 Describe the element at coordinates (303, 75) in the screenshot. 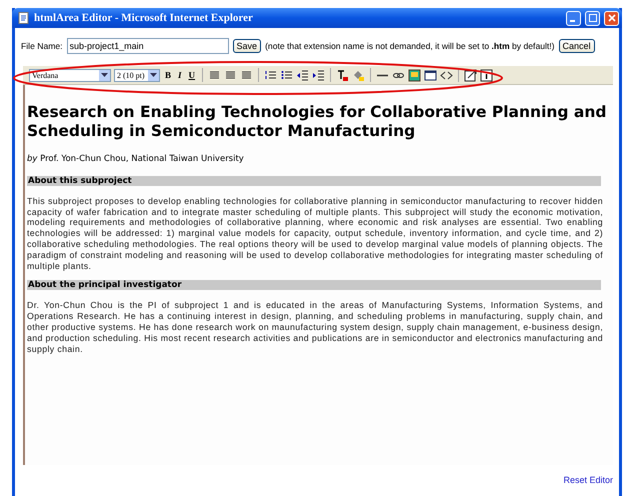

I see `outdent-icon` at that location.